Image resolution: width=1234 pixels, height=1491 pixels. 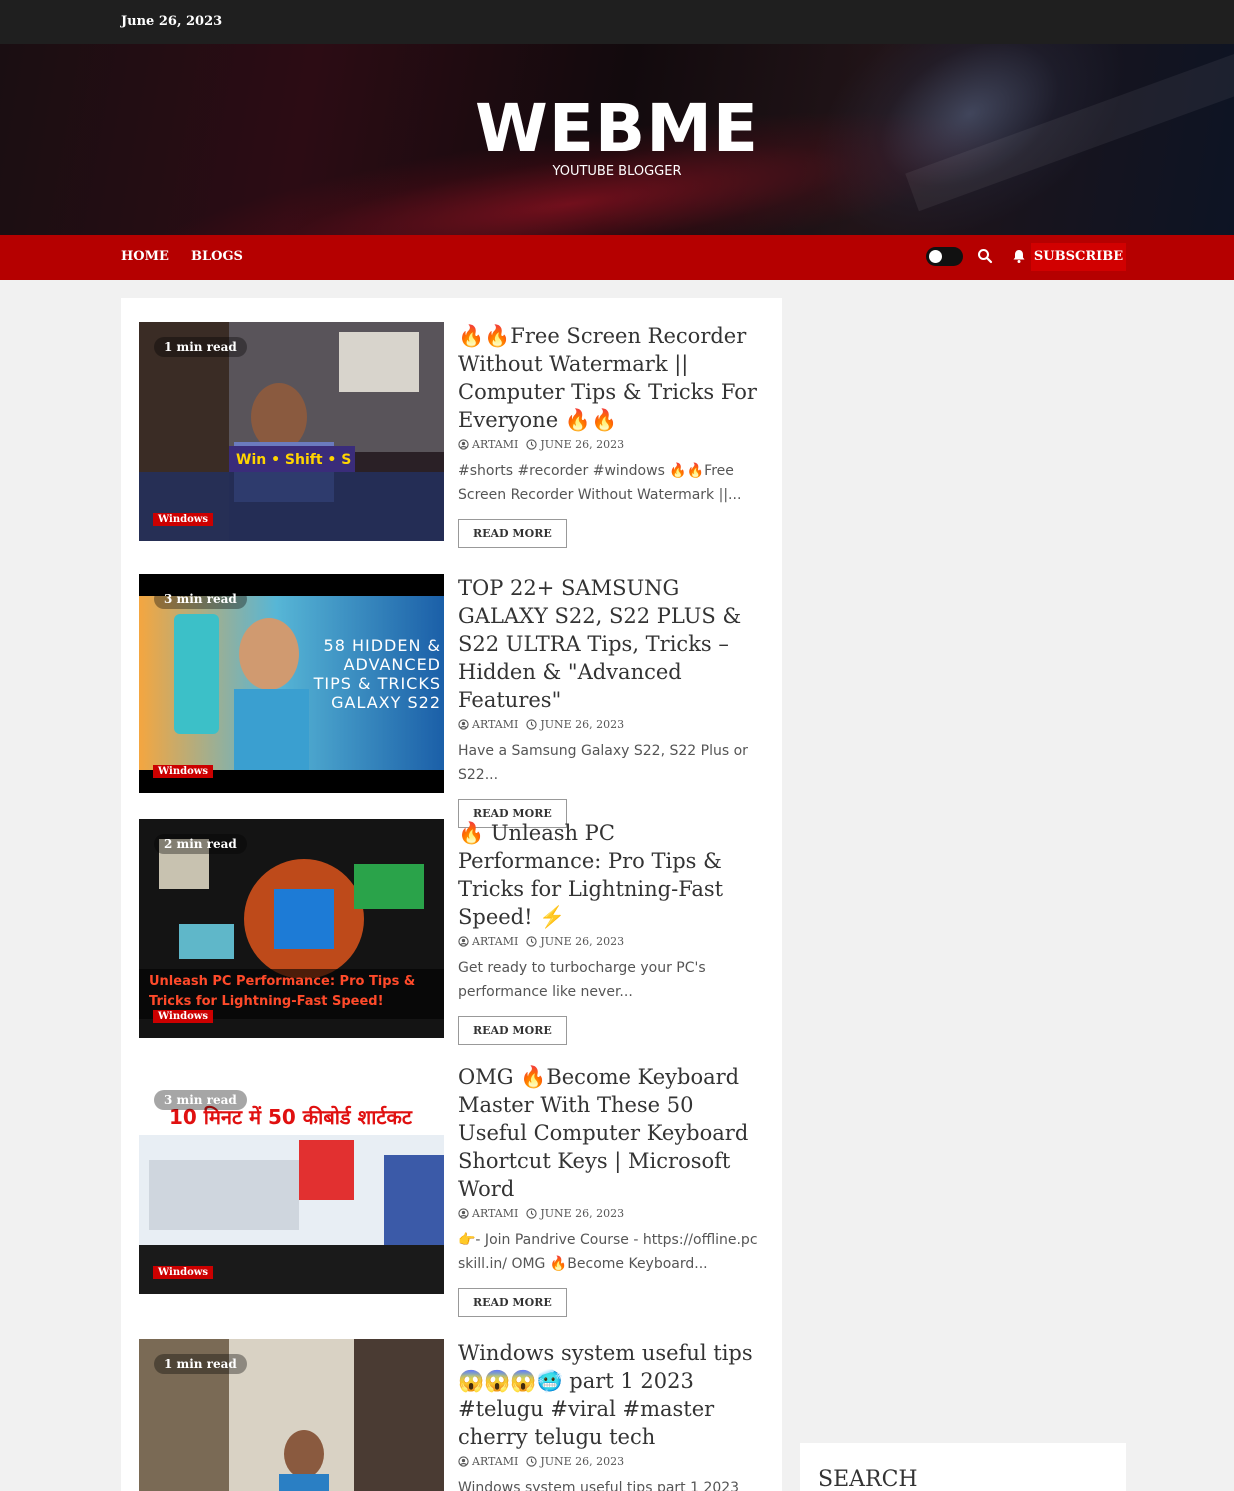 I want to click on widget-title: SEARCH, so click(x=868, y=1479).